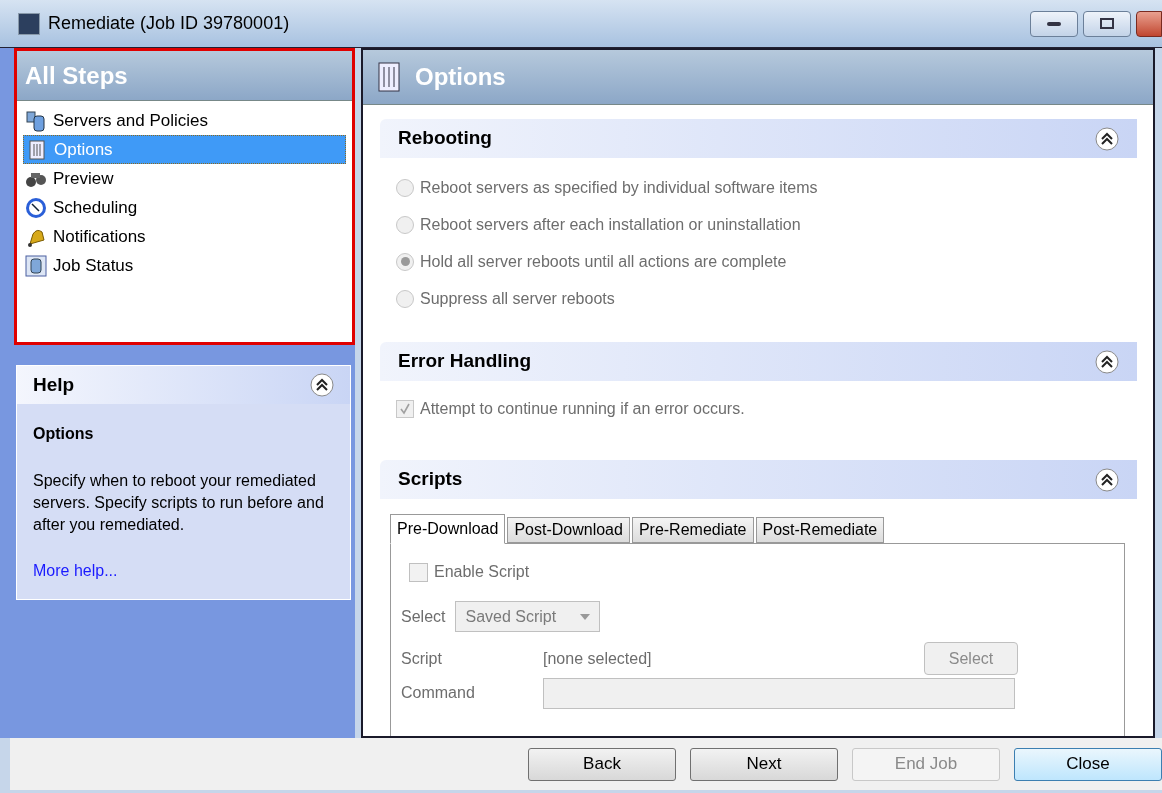 The width and height of the screenshot is (1162, 793). What do you see at coordinates (598, 658) in the screenshot?
I see `script-value: [none selected]` at bounding box center [598, 658].